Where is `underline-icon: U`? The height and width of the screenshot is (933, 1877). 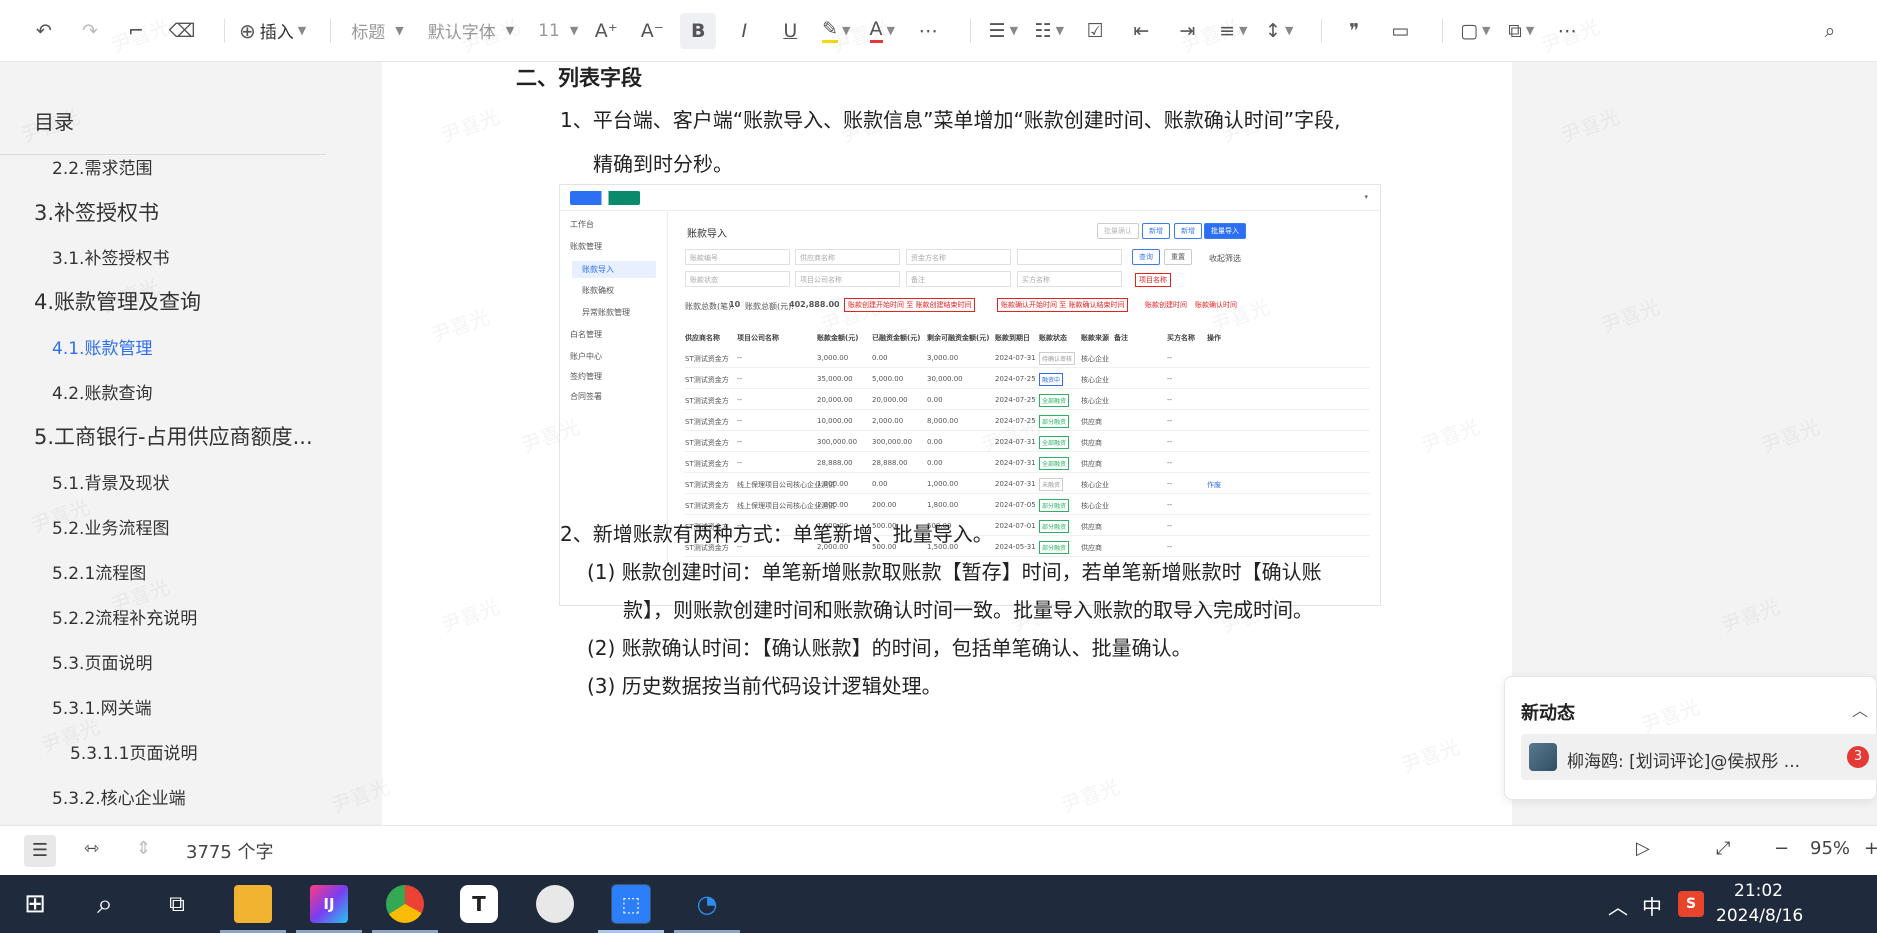
underline-icon: U is located at coordinates (790, 31).